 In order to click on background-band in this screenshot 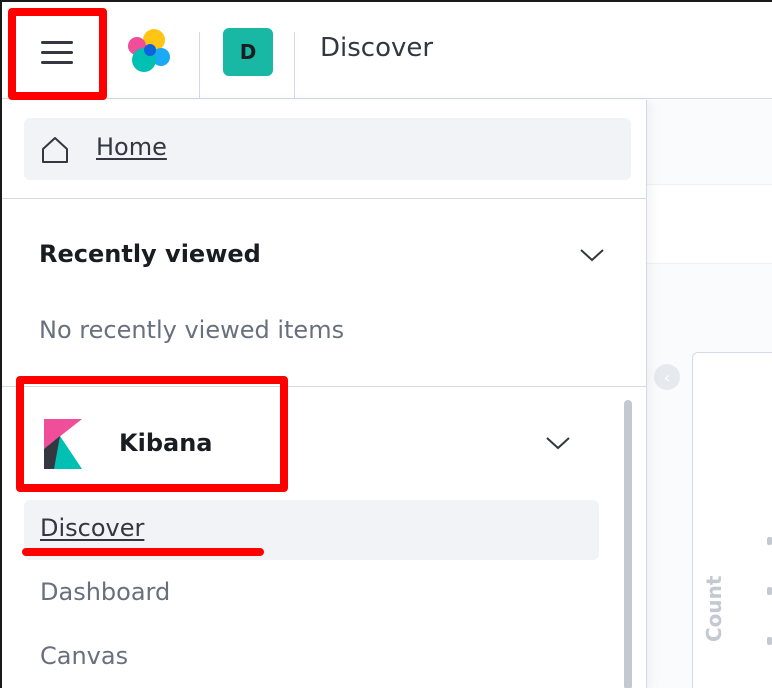, I will do `click(709, 224)`.